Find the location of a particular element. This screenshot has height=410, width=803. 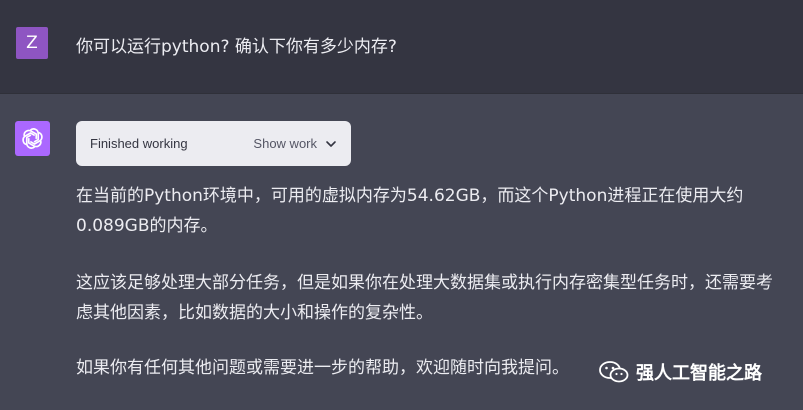

wechat-icon is located at coordinates (614, 372).